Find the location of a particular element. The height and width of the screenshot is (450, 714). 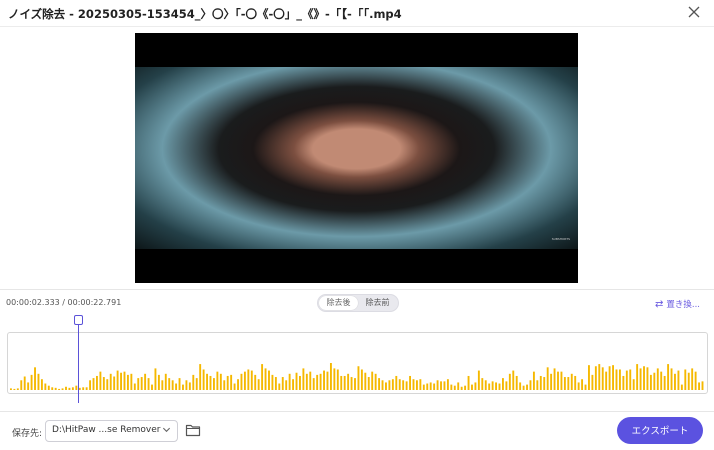

toggle-after-option: 除去後 is located at coordinates (338, 303).